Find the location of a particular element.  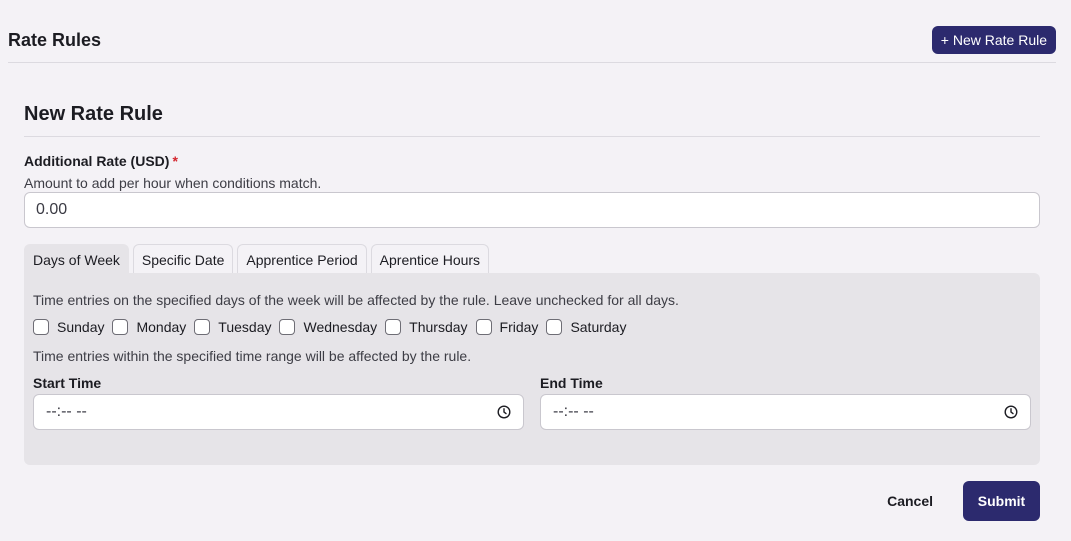

rate-field-label: Additional Rate (USD) * is located at coordinates (101, 161).